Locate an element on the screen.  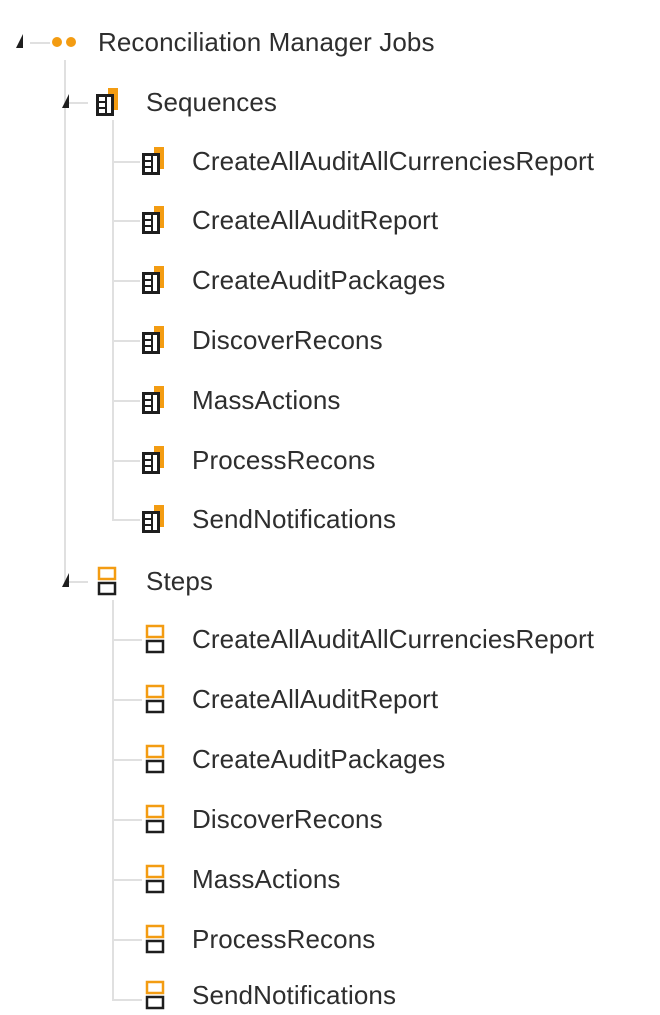
tree-item-sequence: CreateAllAuditAllCurrenciesReport is located at coordinates (367, 161).